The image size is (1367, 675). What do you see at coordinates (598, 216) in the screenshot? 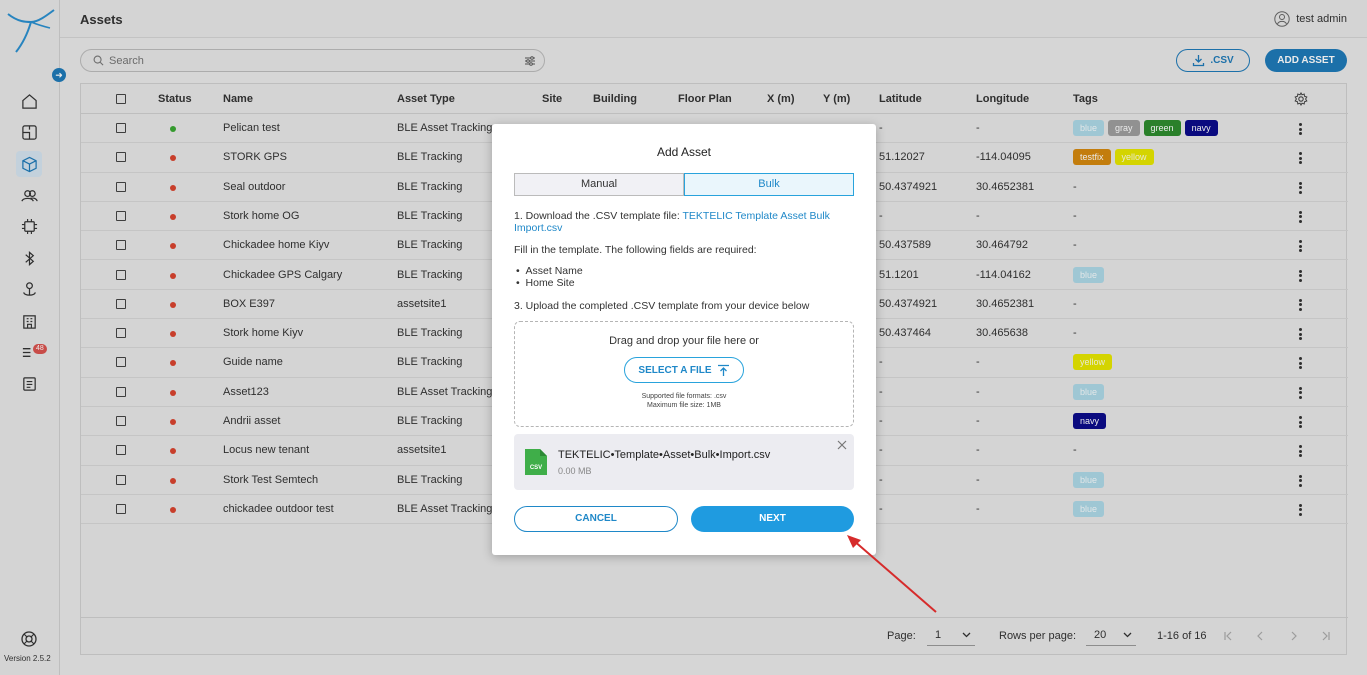
I see `step-1-text: 1. Download the .CSV template file:` at bounding box center [598, 216].